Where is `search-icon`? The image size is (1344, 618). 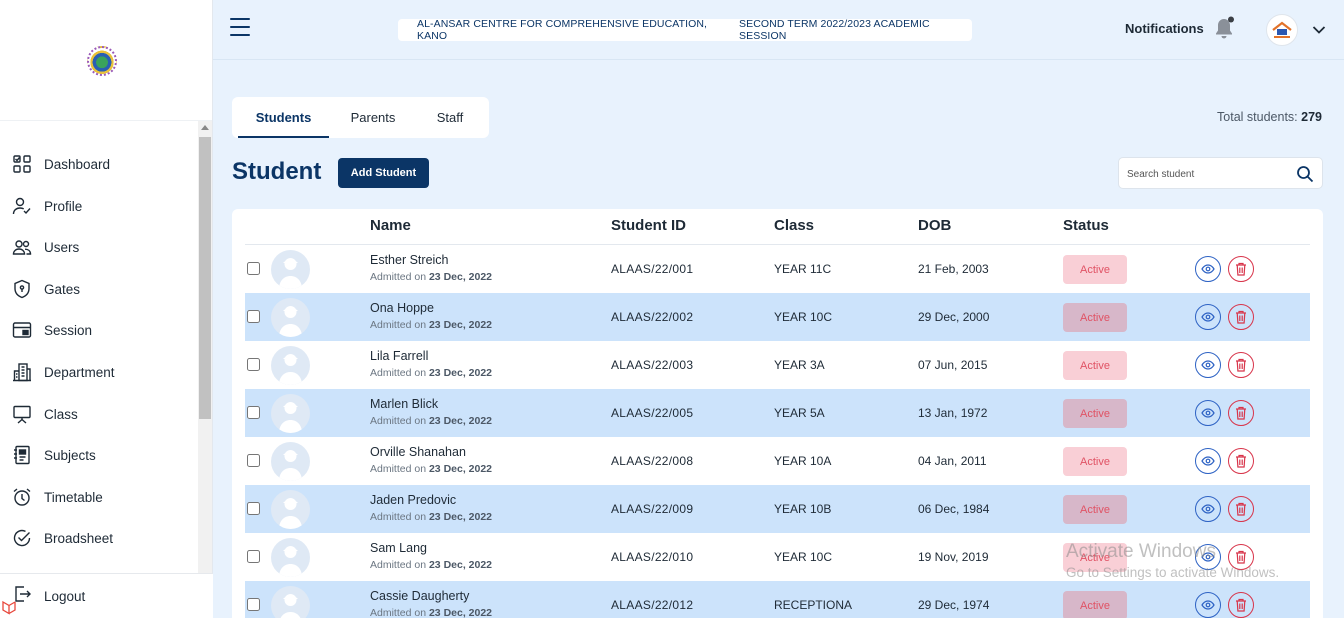 search-icon is located at coordinates (1305, 176).